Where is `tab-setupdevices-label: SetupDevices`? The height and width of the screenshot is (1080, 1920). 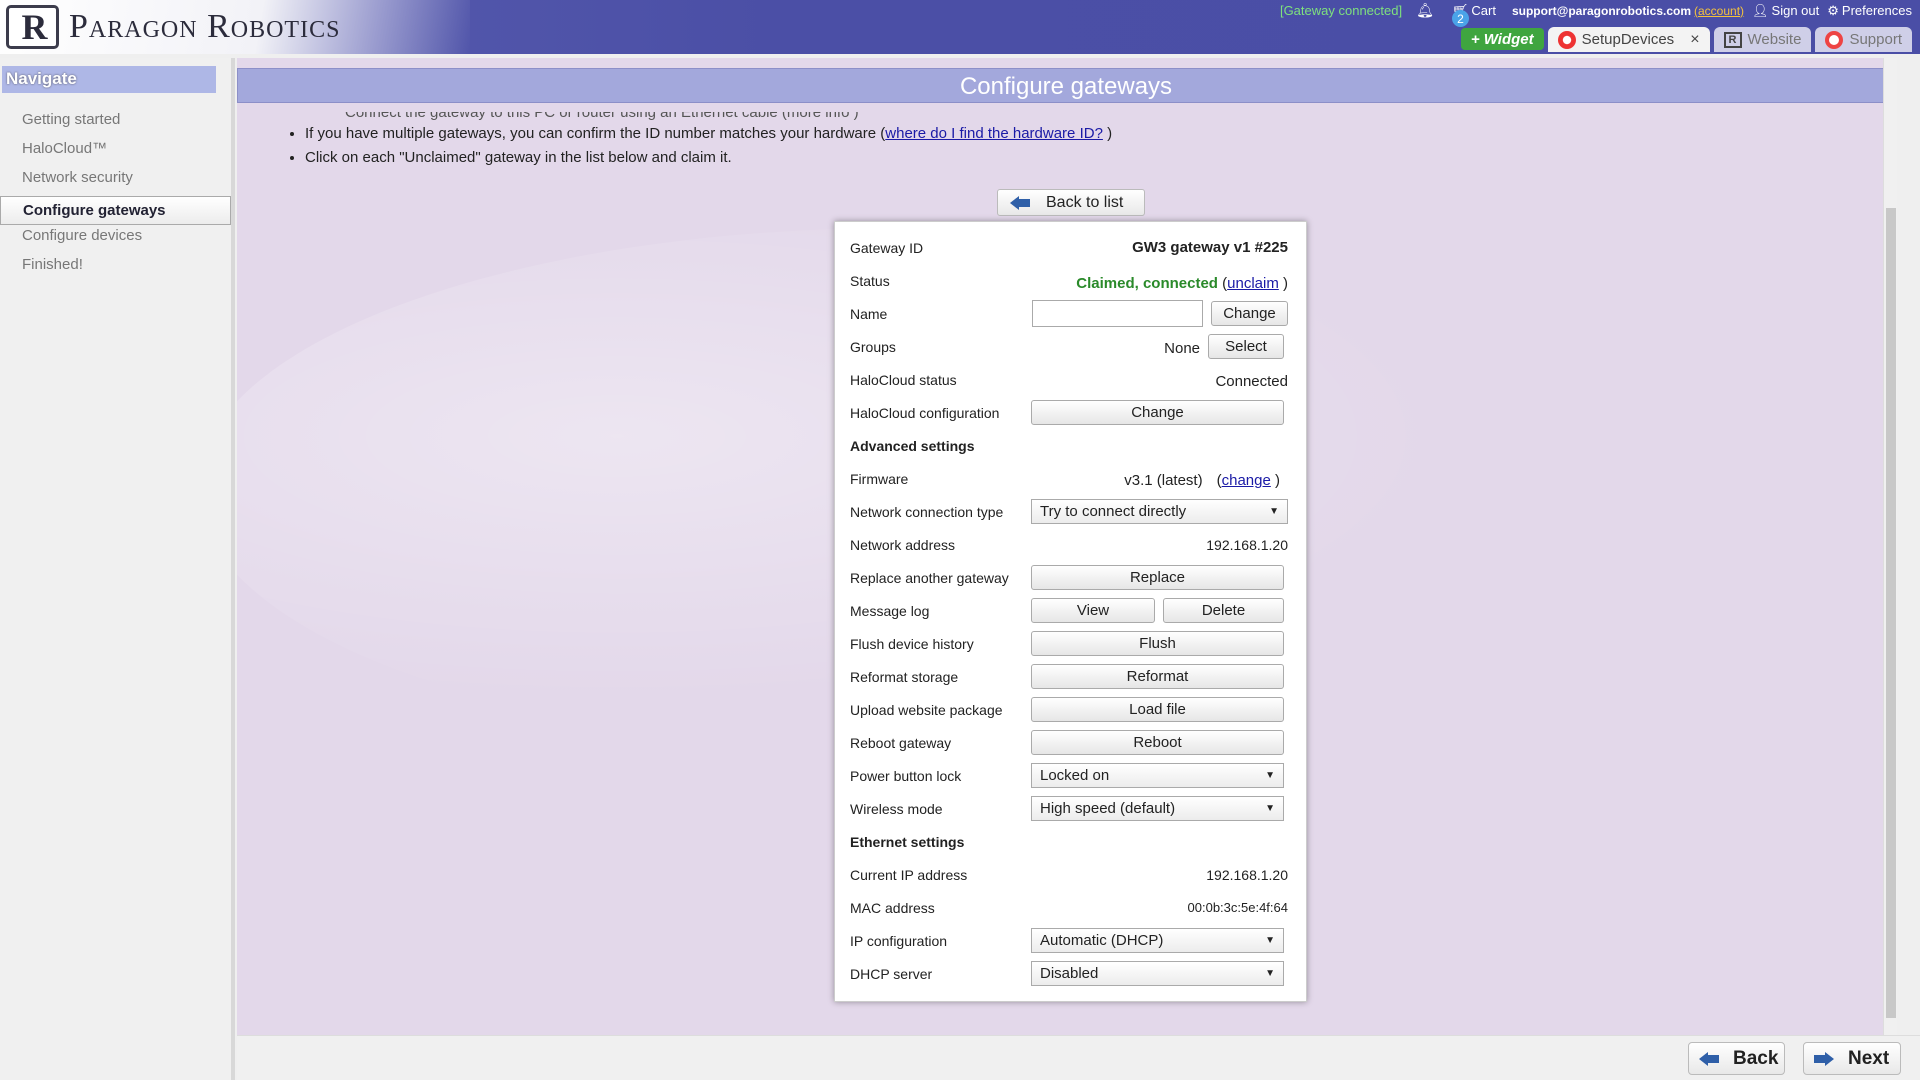 tab-setupdevices-label: SetupDevices is located at coordinates (1628, 39).